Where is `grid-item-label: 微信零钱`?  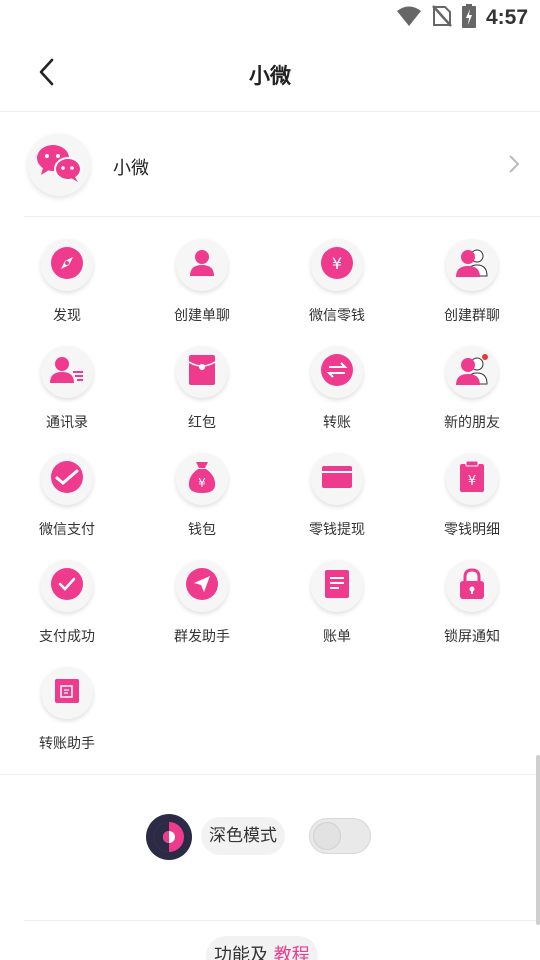 grid-item-label: 微信零钱 is located at coordinates (337, 316).